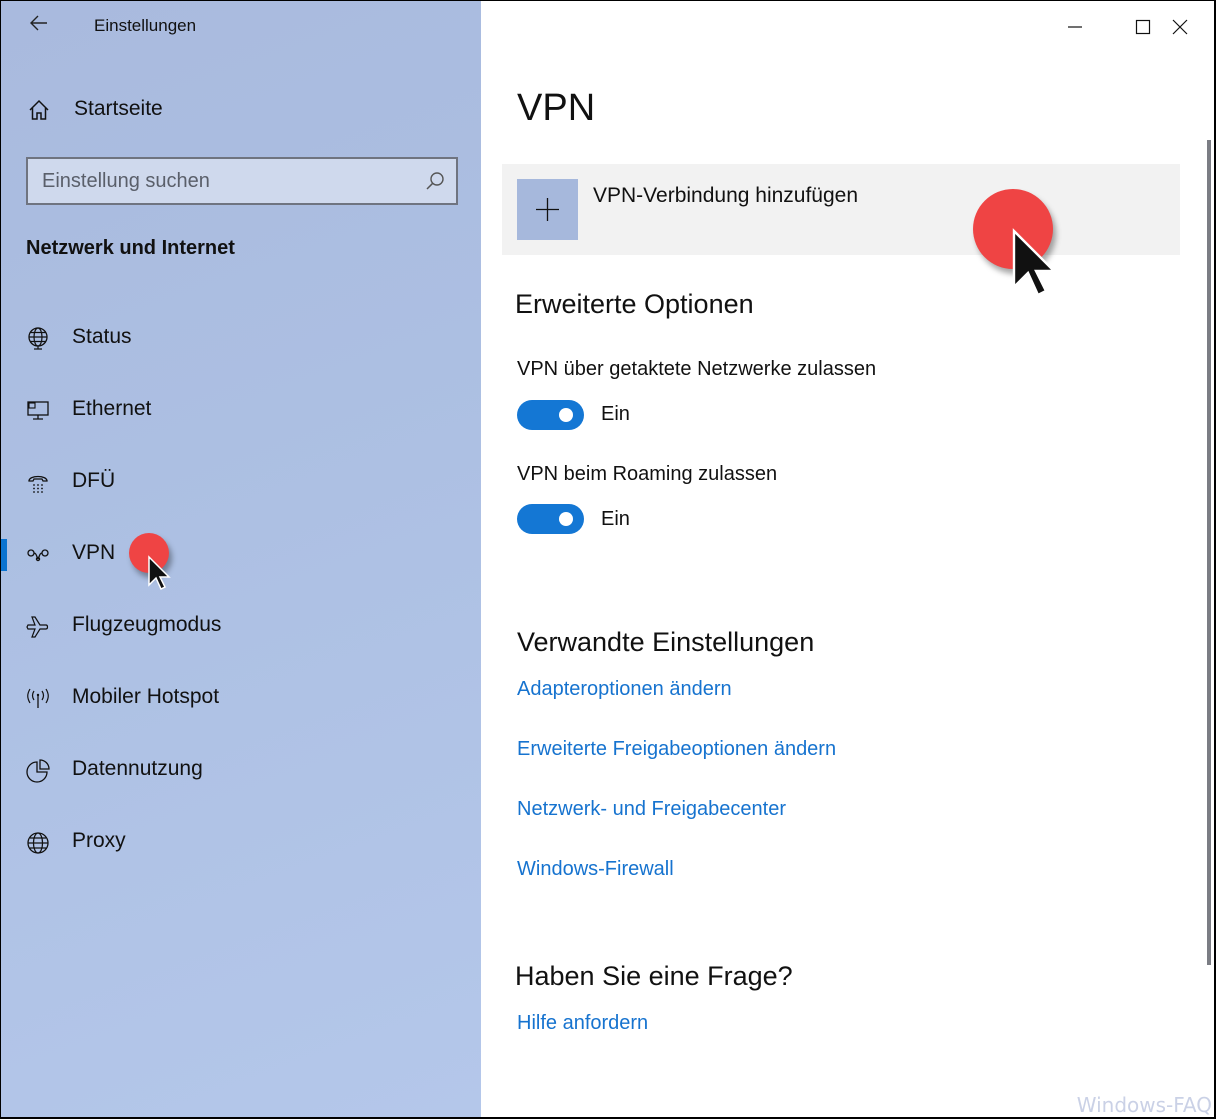 The image size is (1216, 1119). Describe the element at coordinates (726, 195) in the screenshot. I see `add-vpn-label: VPN-Verbindung hinzufügen` at that location.